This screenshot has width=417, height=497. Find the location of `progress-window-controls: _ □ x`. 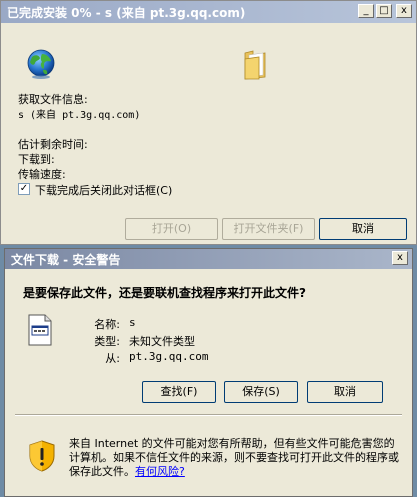

progress-window-controls: _ □ x is located at coordinates (385, 11).